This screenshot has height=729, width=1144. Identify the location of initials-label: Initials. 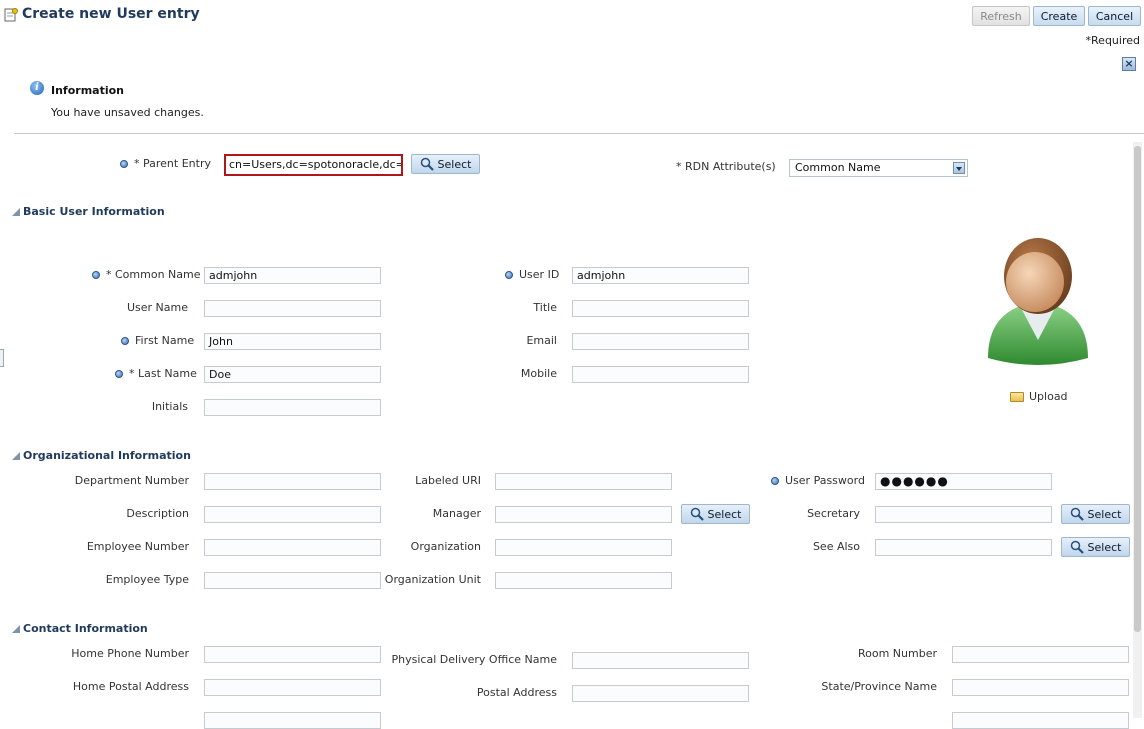
(169, 406).